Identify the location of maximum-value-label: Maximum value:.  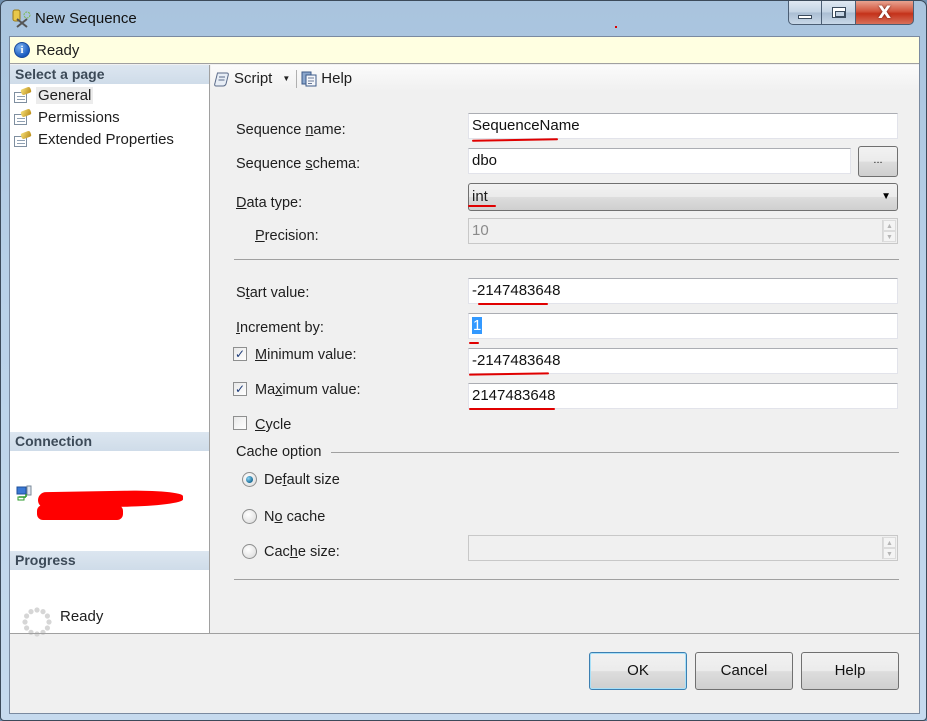
(308, 390).